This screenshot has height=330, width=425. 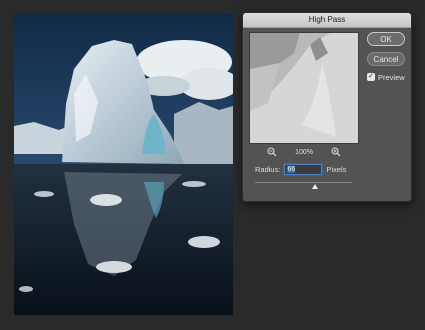 What do you see at coordinates (304, 88) in the screenshot?
I see `filter-preview` at bounding box center [304, 88].